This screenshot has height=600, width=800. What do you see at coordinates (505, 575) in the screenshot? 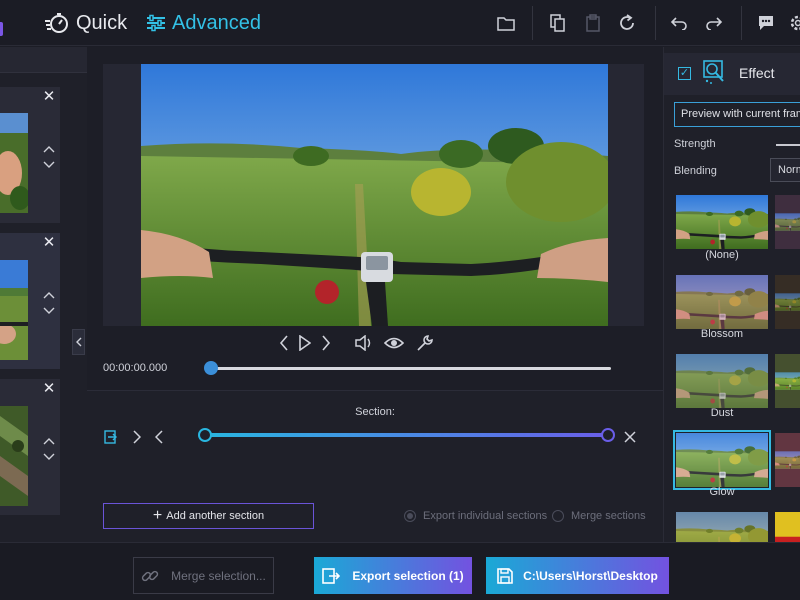
I see `save-disk-icon` at bounding box center [505, 575].